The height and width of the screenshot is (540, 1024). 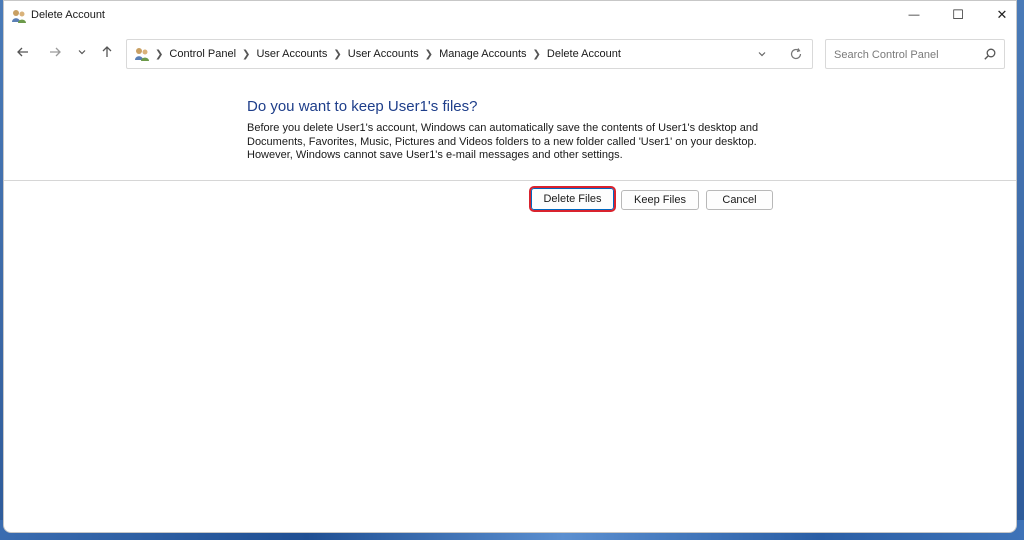 What do you see at coordinates (202, 54) in the screenshot?
I see `breadcrumb-control-panel: Control Panel` at bounding box center [202, 54].